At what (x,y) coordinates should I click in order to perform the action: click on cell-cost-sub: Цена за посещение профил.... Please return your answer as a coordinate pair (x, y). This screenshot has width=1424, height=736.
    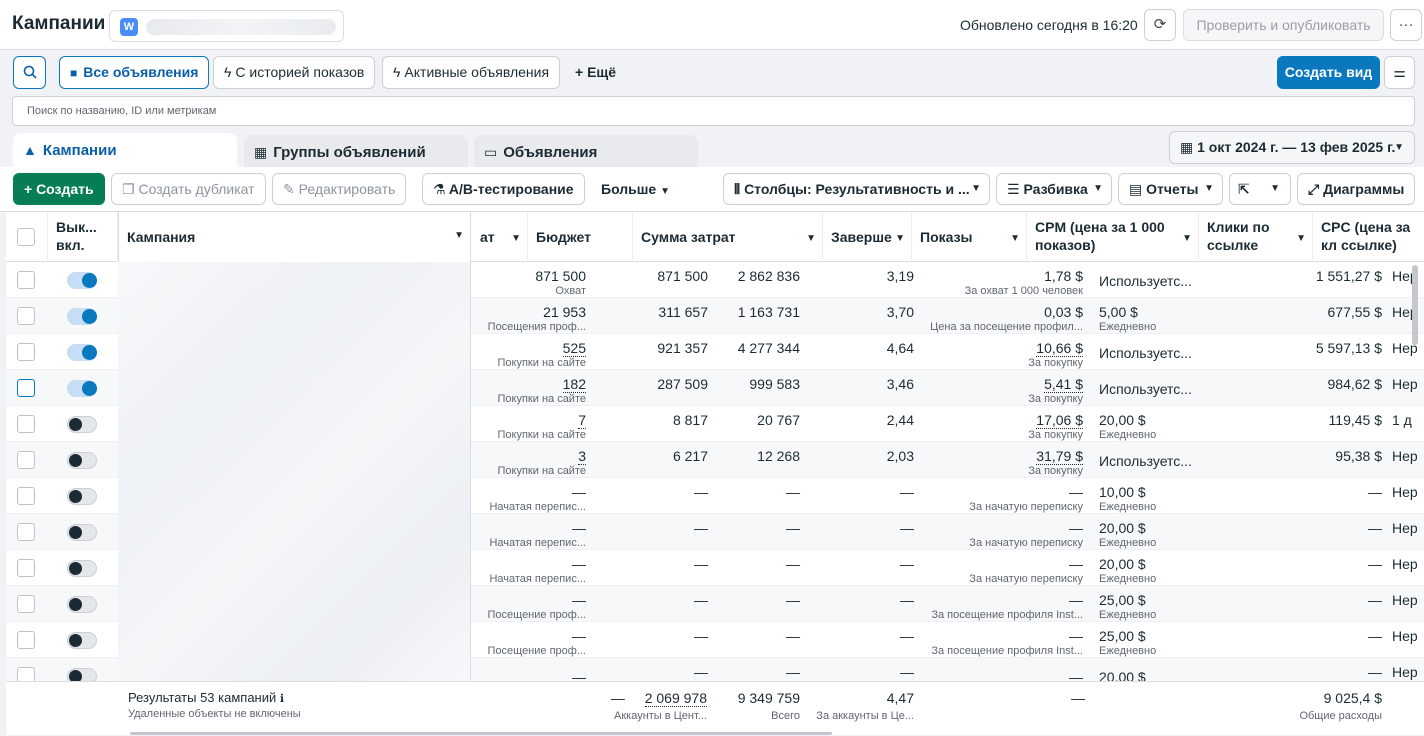
    Looking at the image, I should click on (1006, 327).